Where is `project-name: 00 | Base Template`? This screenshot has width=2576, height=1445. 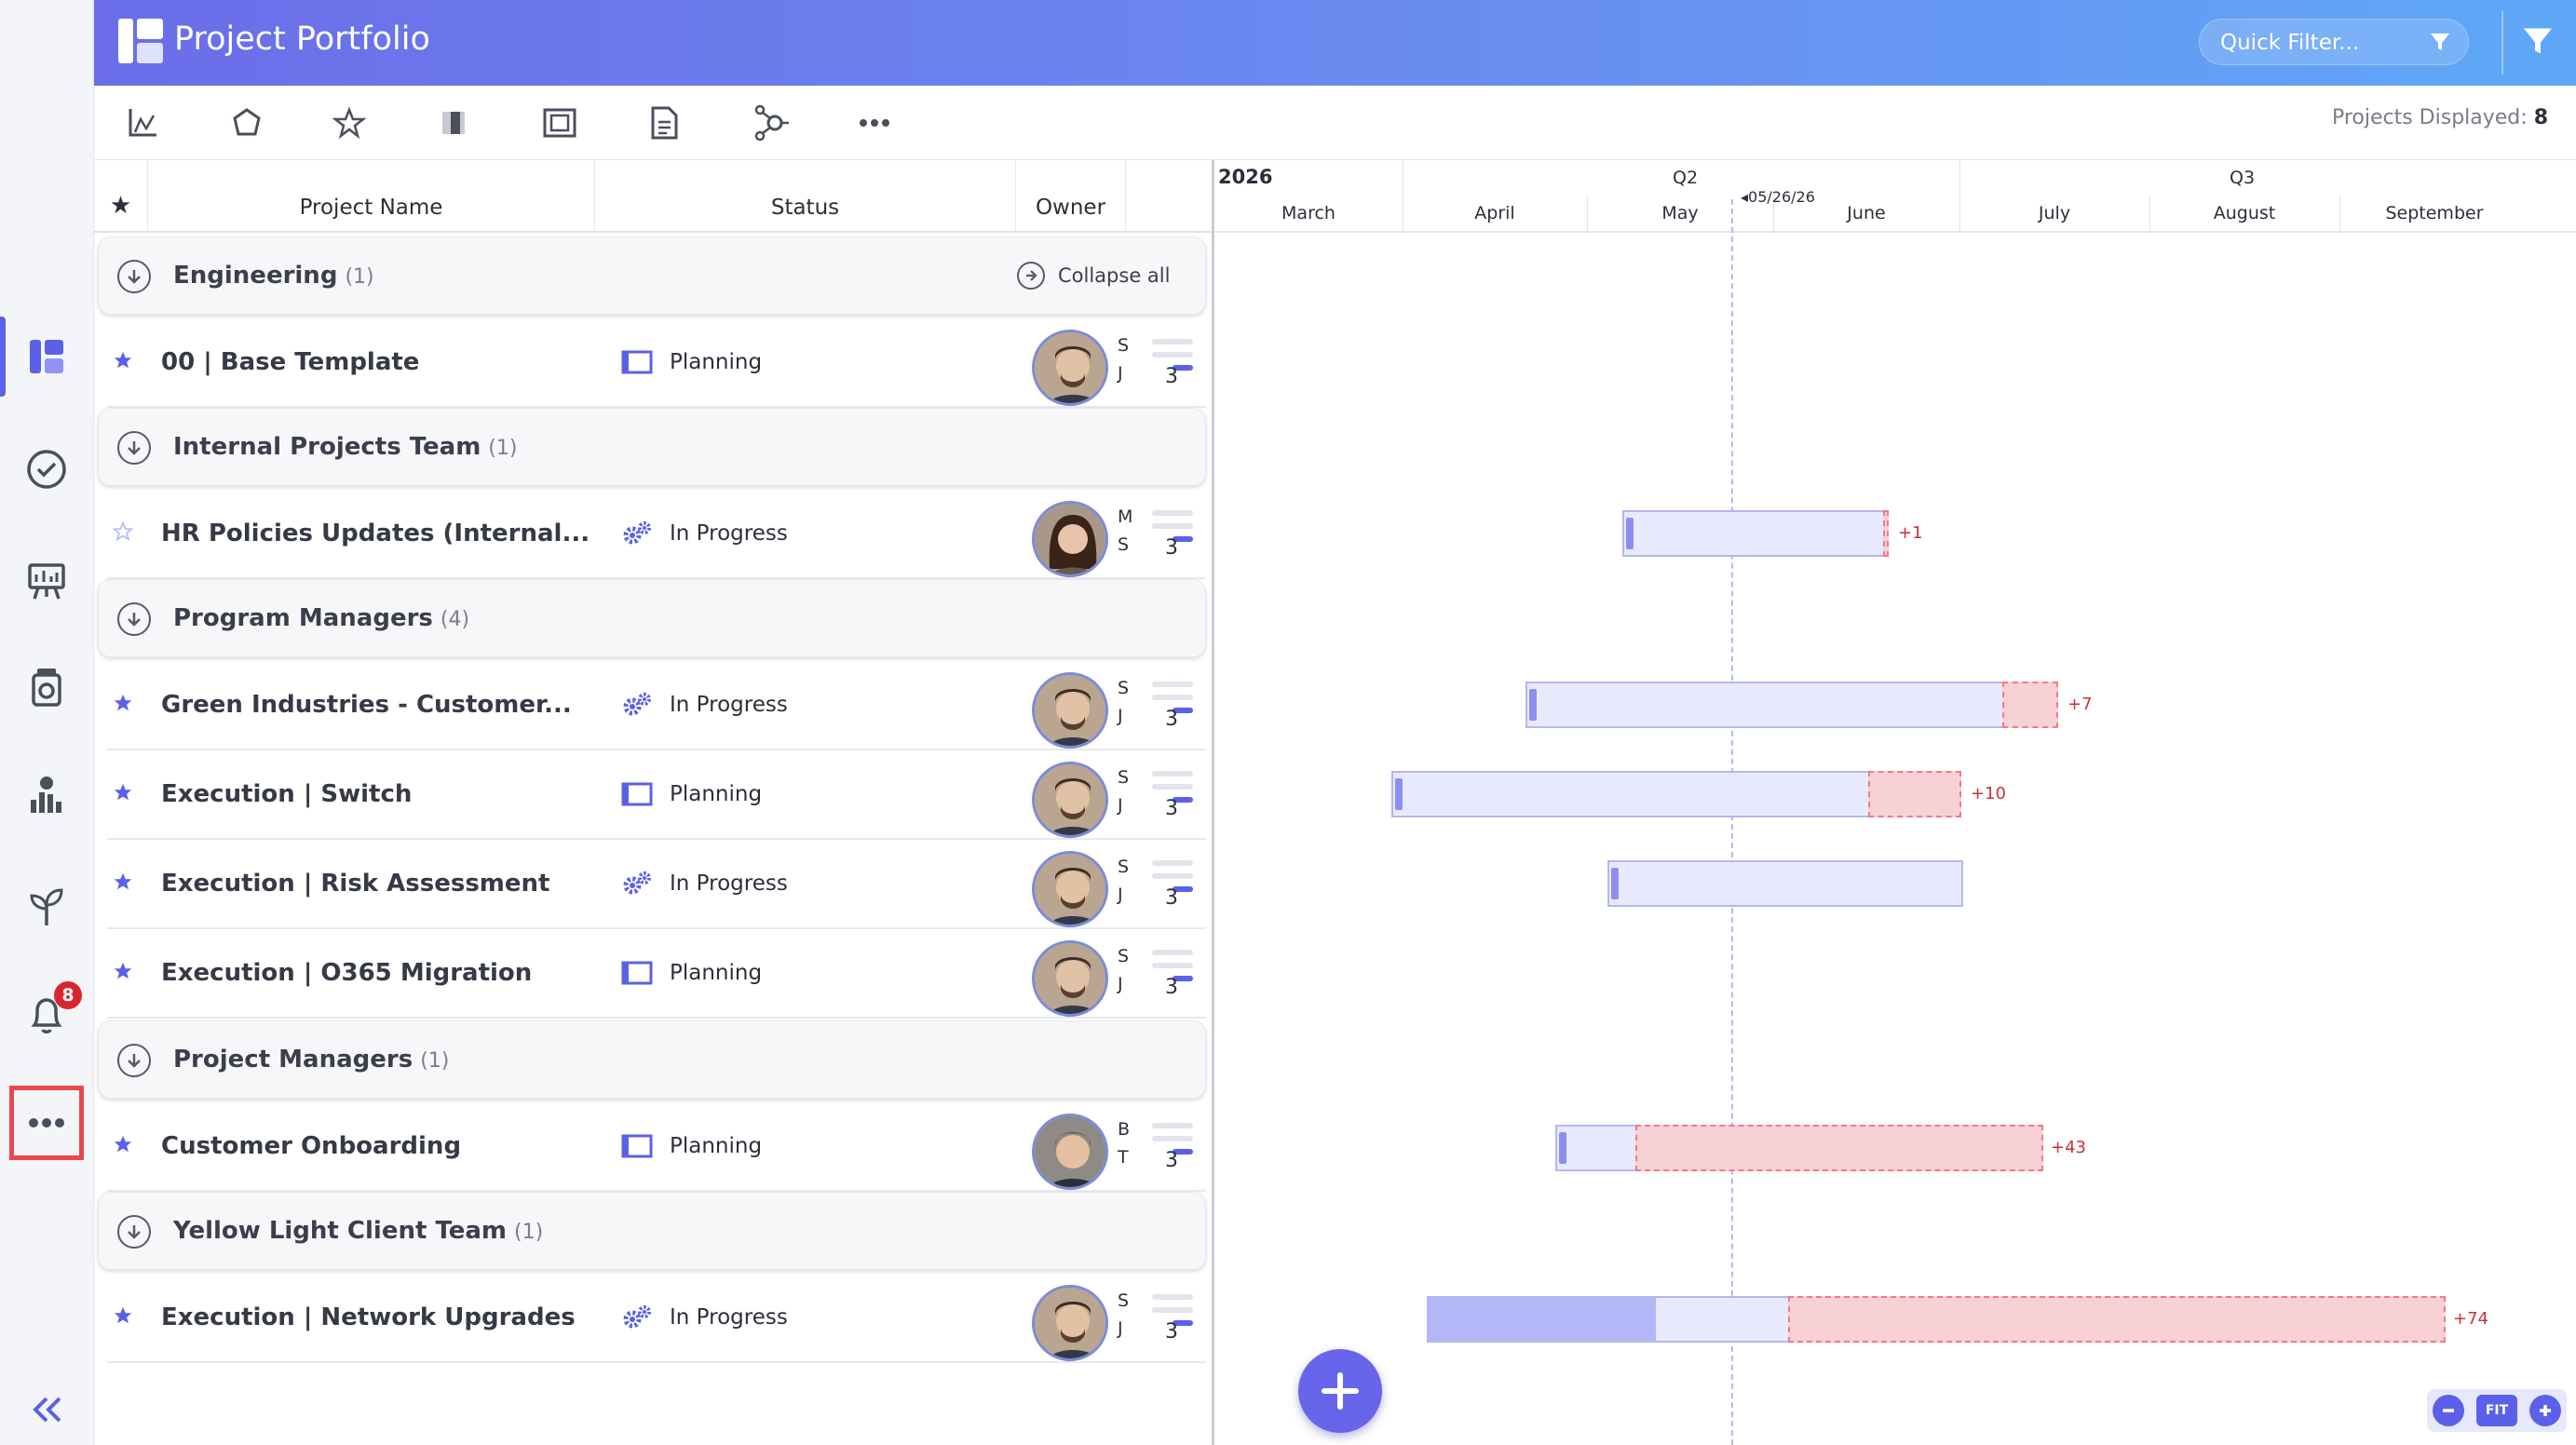 project-name: 00 | Base Template is located at coordinates (290, 362).